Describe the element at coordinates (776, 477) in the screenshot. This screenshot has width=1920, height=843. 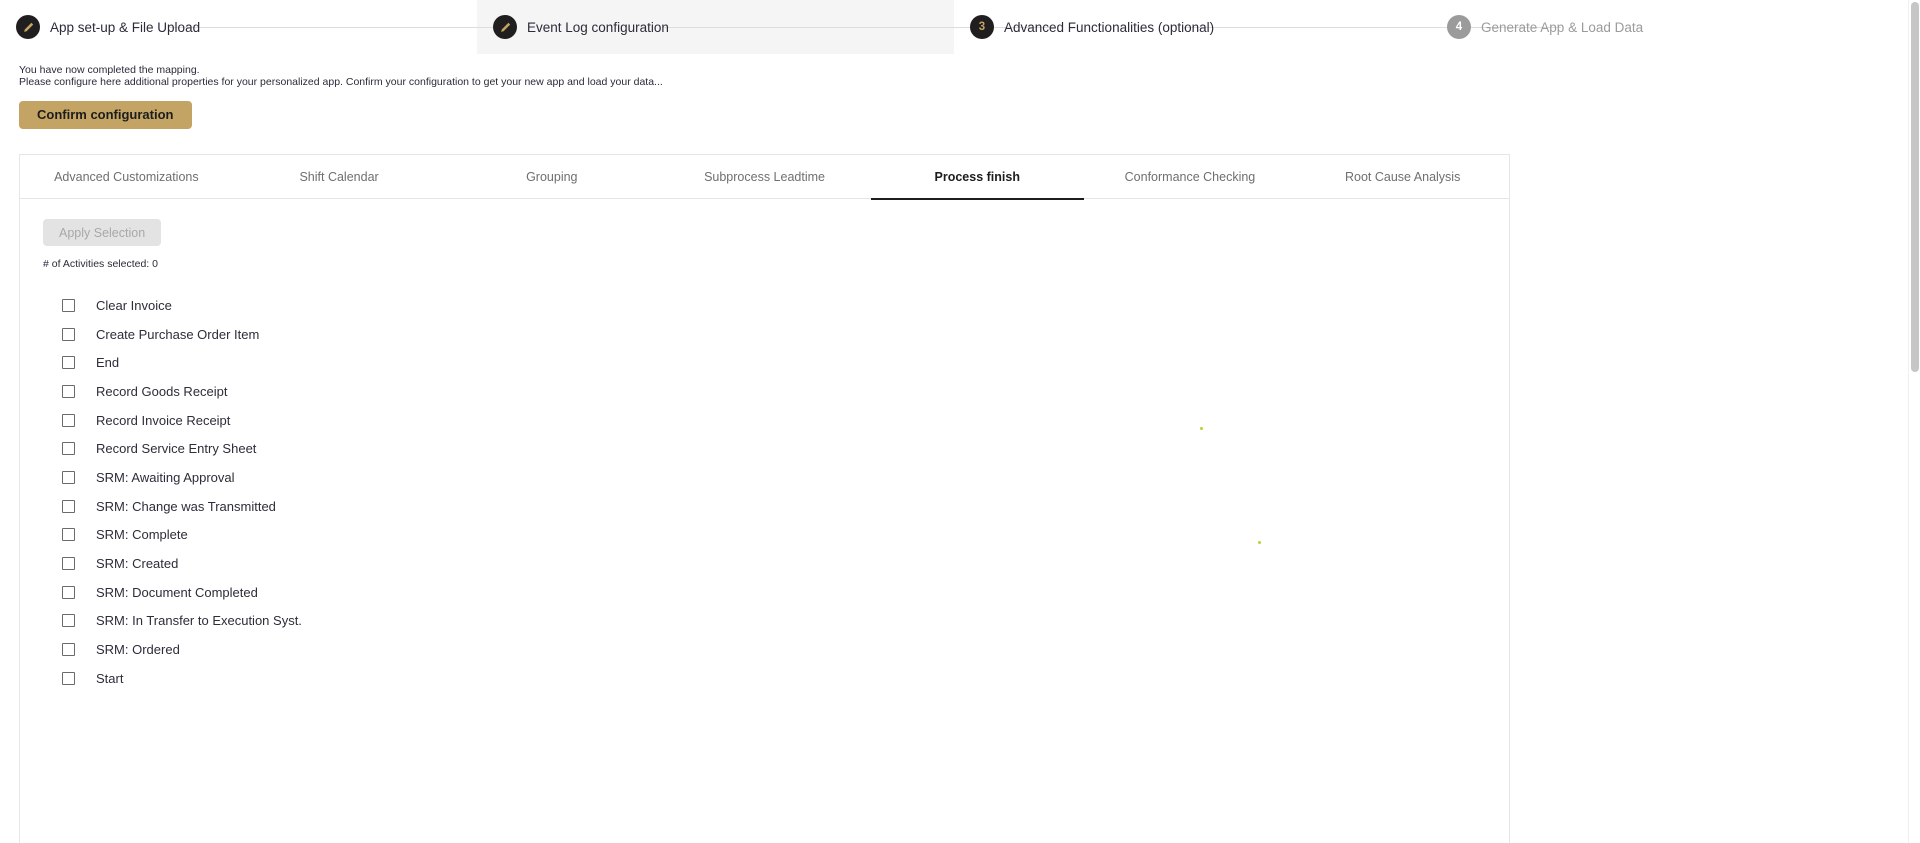
I see `list-item: SRM: Awaiting Approval` at that location.